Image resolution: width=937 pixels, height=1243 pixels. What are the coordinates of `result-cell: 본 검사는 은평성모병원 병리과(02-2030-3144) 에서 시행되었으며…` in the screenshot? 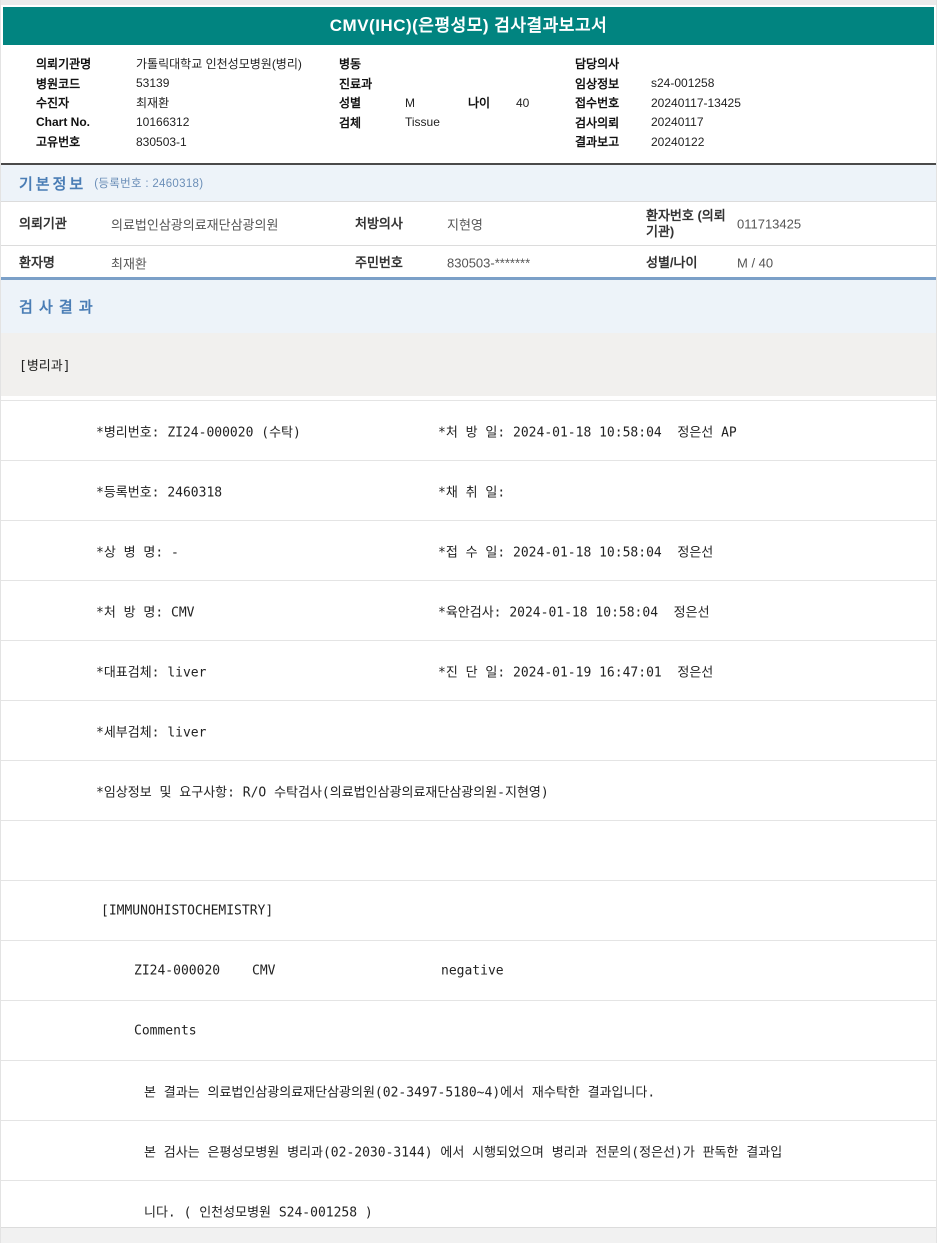 It's located at (463, 1152).